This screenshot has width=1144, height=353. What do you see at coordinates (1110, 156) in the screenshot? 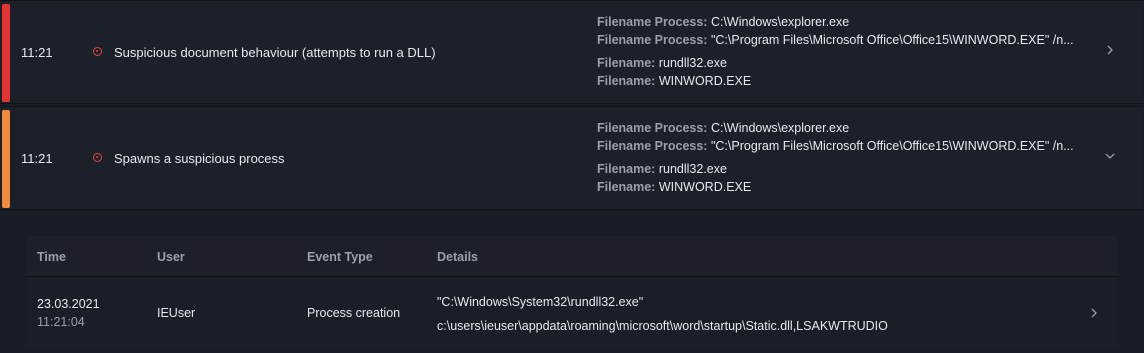
I see `chevron-down-icon` at bounding box center [1110, 156].